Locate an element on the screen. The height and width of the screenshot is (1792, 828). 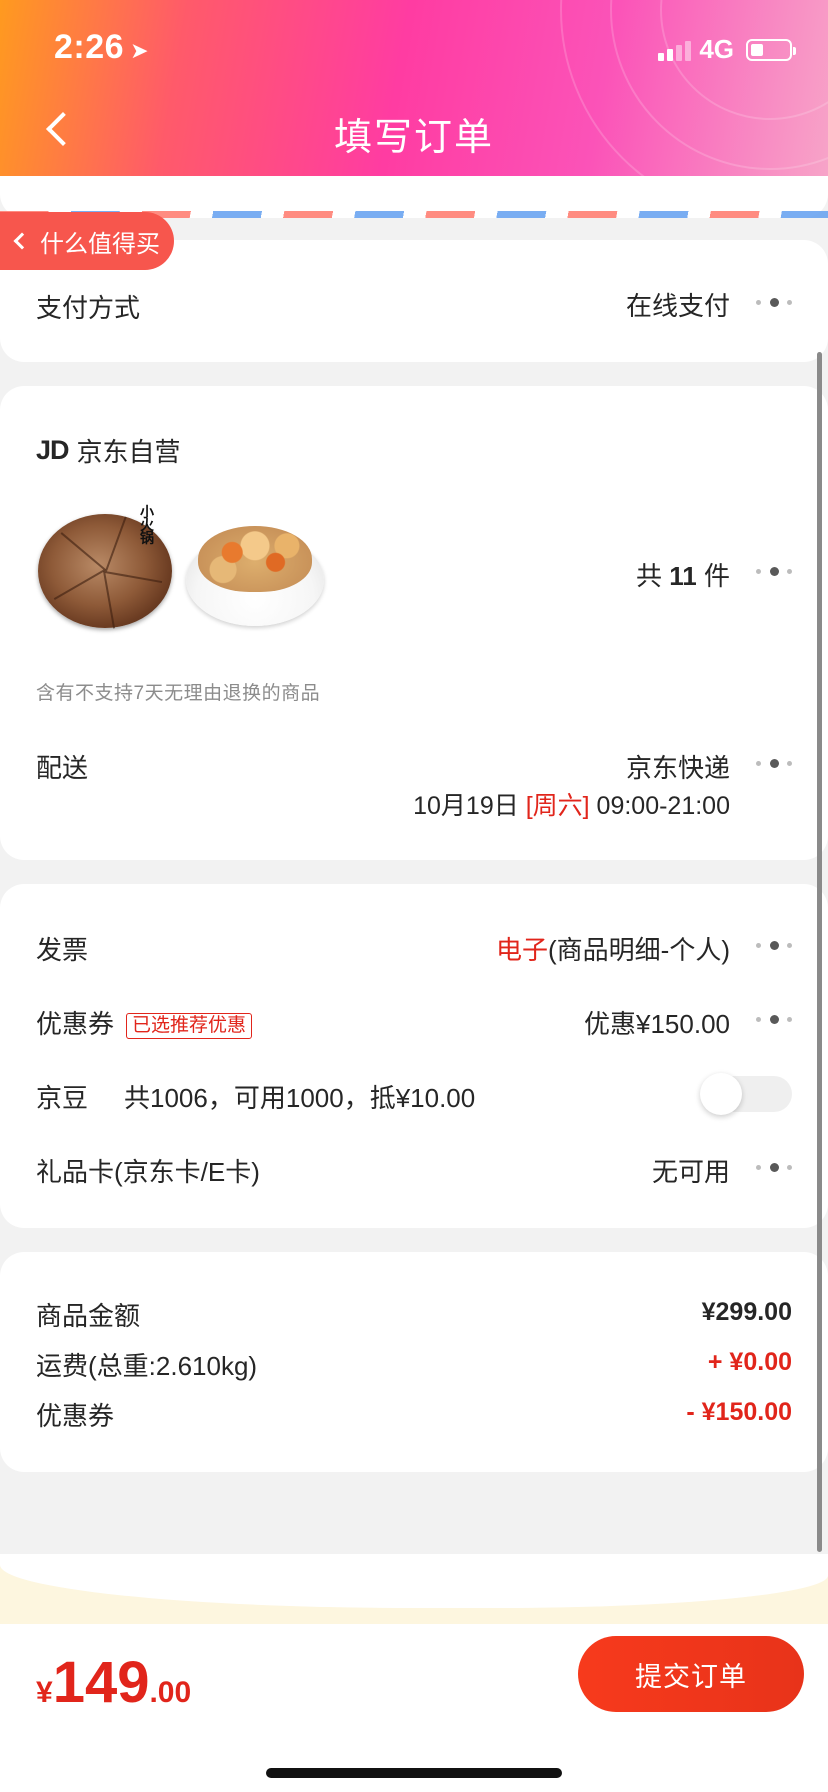
delivery-label: 配送 is located at coordinates (62, 768).